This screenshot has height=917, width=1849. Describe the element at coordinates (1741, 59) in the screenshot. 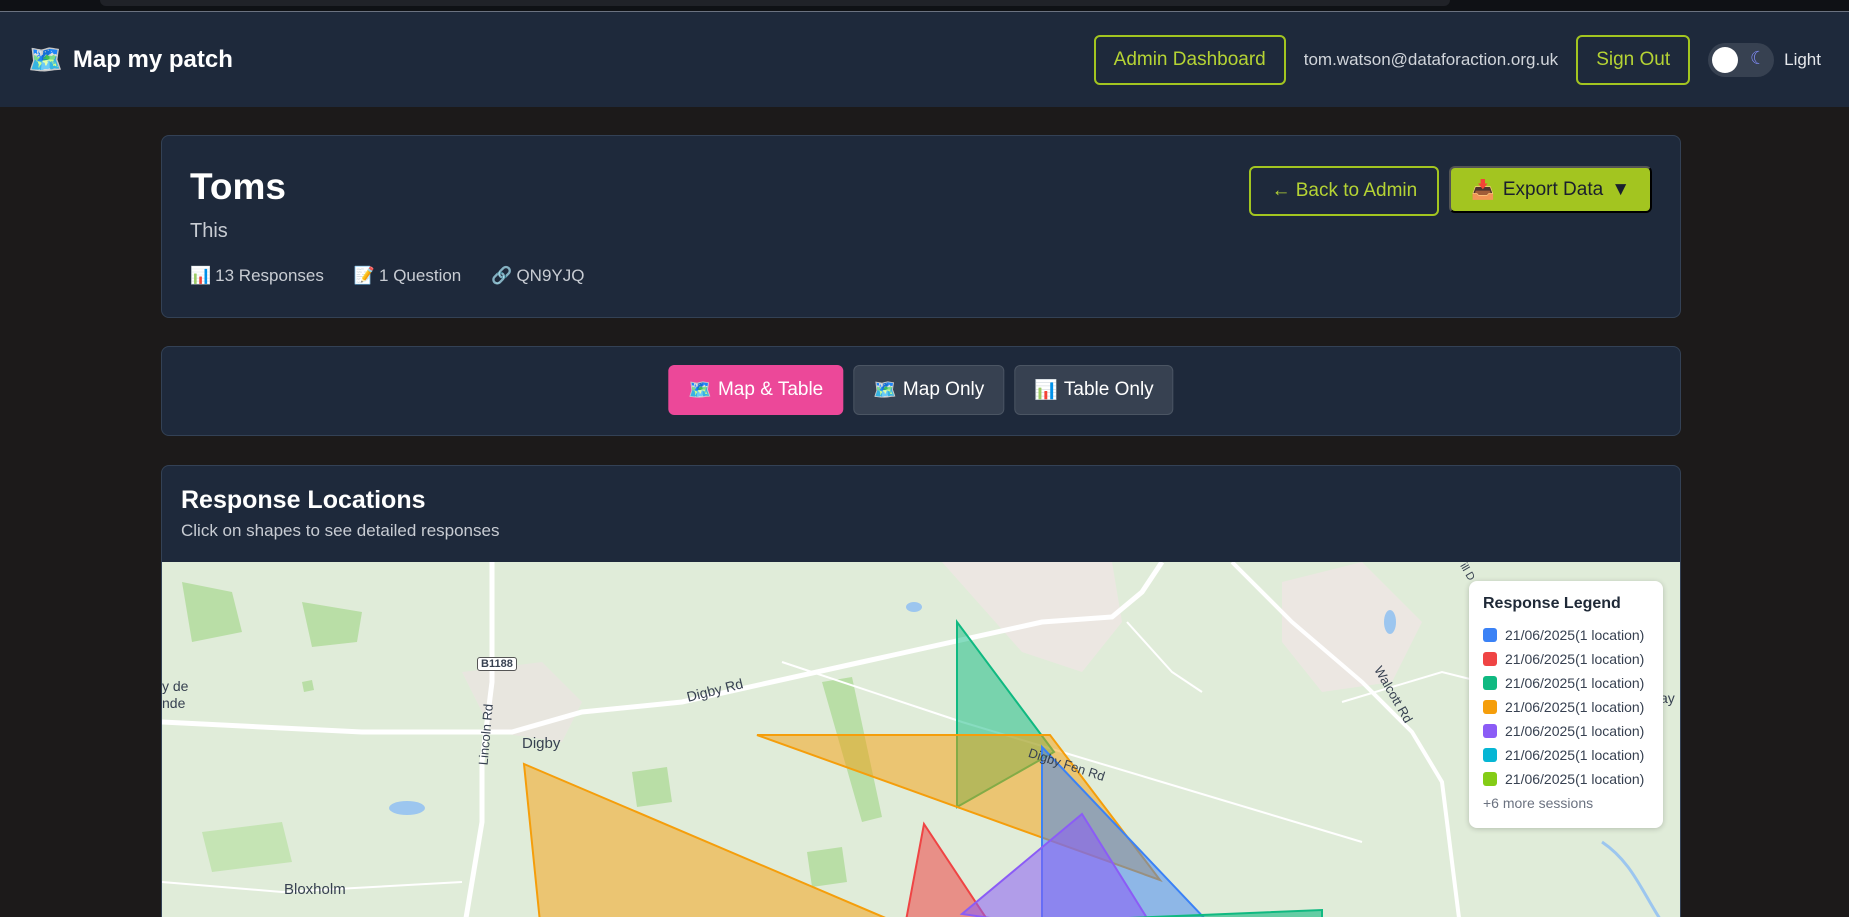

I see `theme-toggle: ☾` at that location.